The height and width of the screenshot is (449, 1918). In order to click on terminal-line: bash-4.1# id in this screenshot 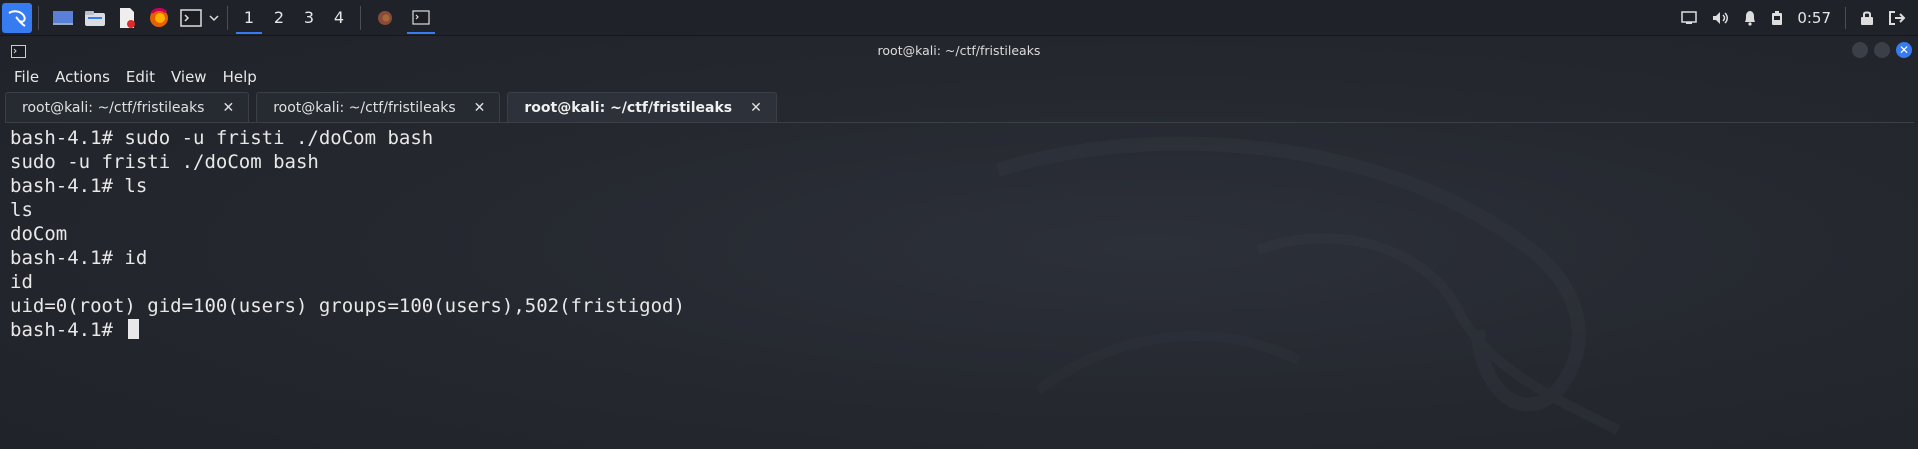, I will do `click(79, 258)`.